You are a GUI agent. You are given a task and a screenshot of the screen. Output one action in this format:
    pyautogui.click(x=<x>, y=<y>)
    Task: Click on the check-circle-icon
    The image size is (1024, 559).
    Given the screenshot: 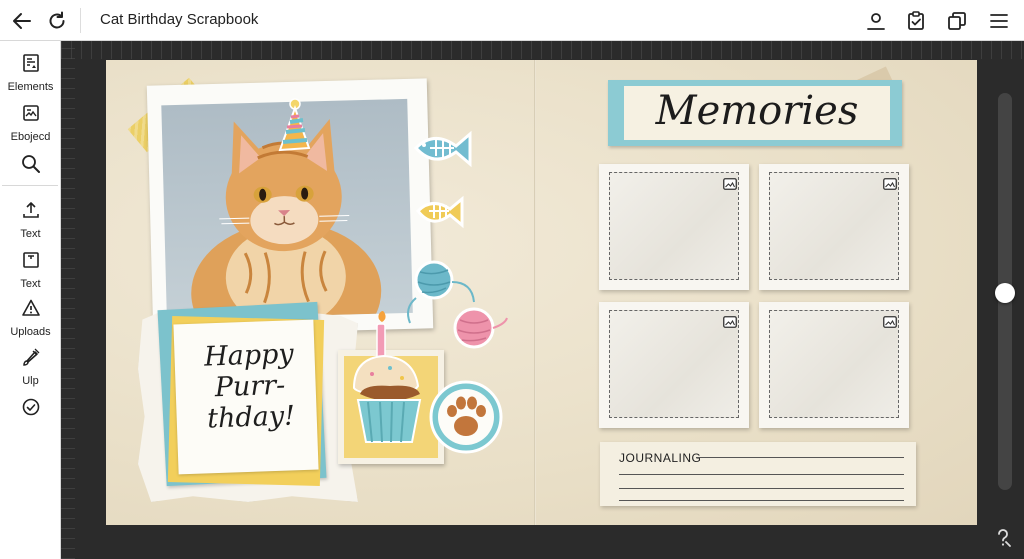 What is the action you would take?
    pyautogui.click(x=31, y=409)
    